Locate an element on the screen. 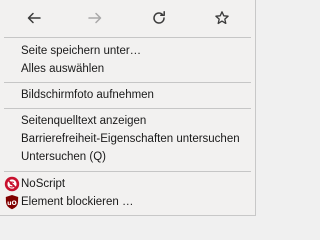 The height and width of the screenshot is (240, 320). menu-item-label: NoScript is located at coordinates (43, 184).